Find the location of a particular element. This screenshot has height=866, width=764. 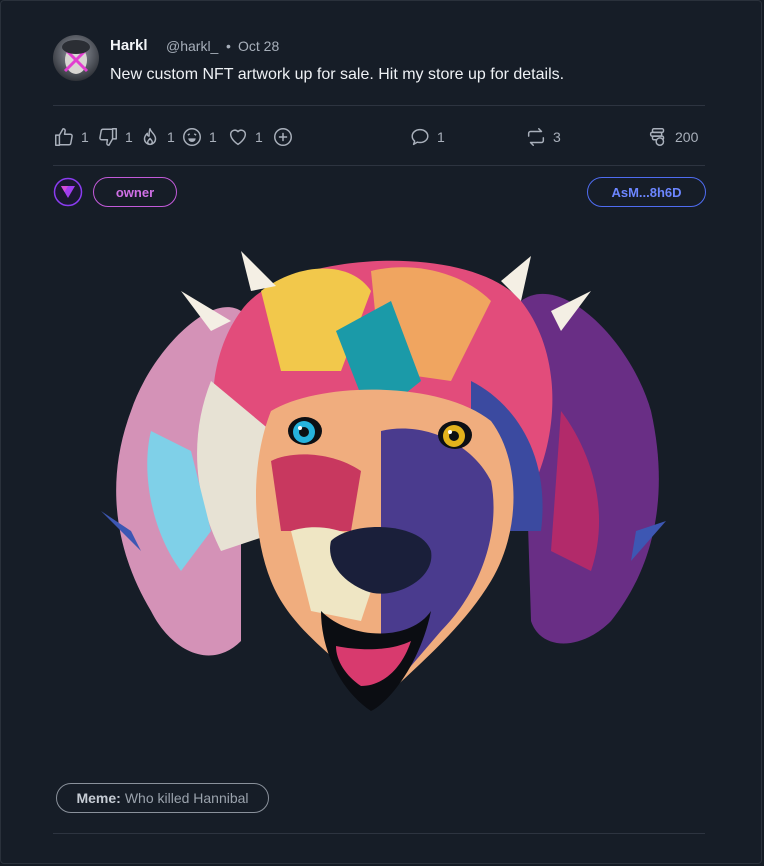

divider-middle is located at coordinates (379, 165).